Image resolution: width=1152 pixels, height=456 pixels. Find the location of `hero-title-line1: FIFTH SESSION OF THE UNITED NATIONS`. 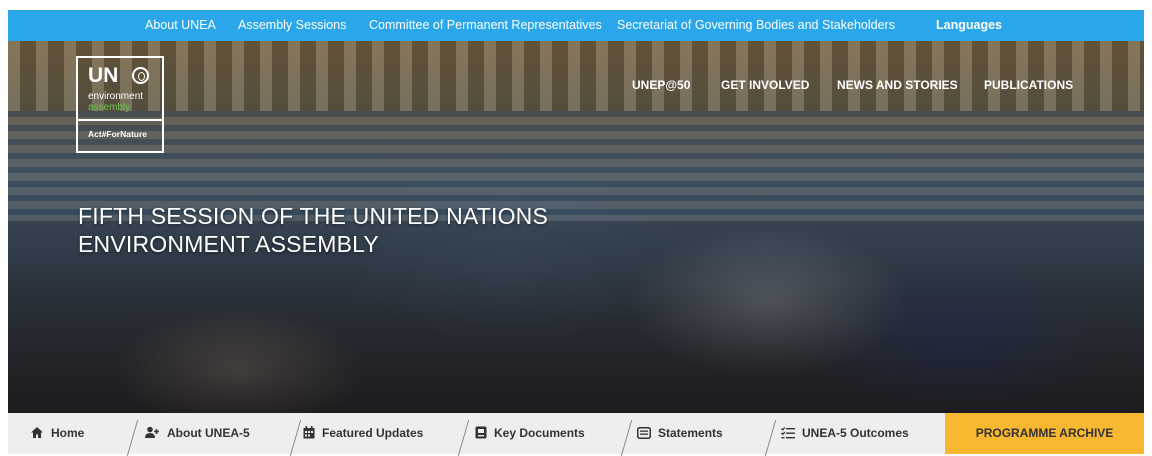

hero-title-line1: FIFTH SESSION OF THE UNITED NATIONS is located at coordinates (313, 216).